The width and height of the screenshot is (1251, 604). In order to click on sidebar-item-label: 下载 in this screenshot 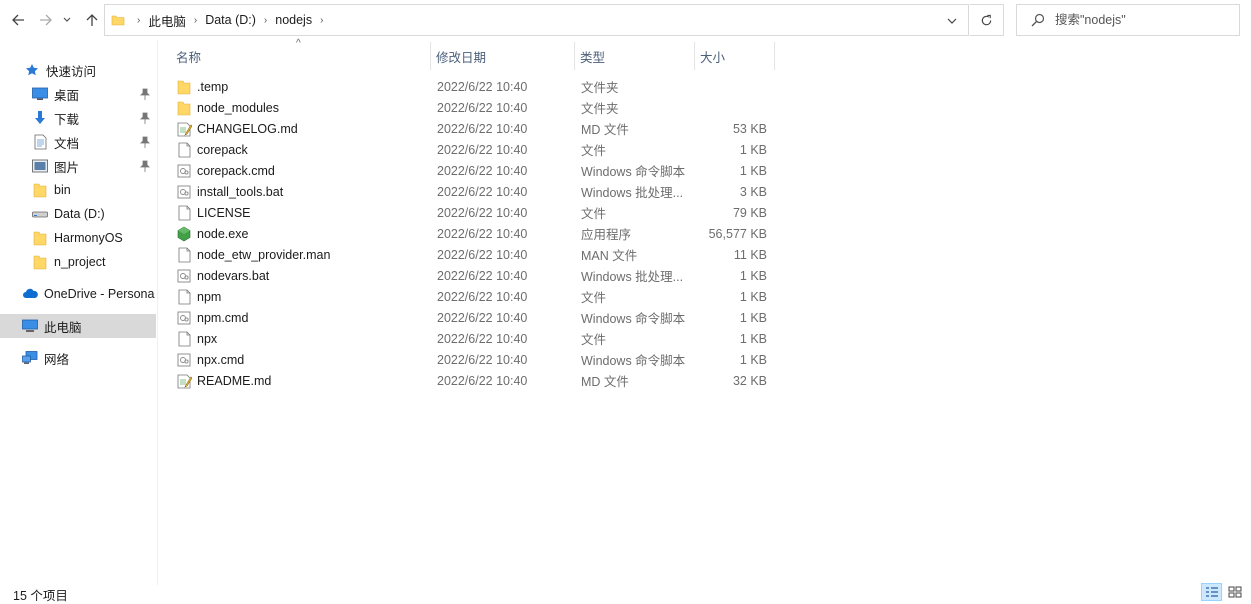, I will do `click(67, 119)`.